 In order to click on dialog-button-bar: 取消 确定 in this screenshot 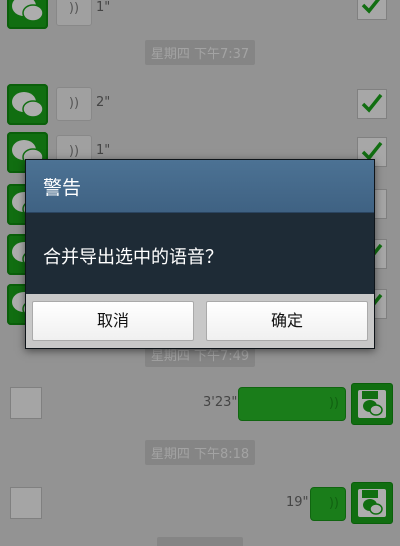, I will do `click(200, 321)`.